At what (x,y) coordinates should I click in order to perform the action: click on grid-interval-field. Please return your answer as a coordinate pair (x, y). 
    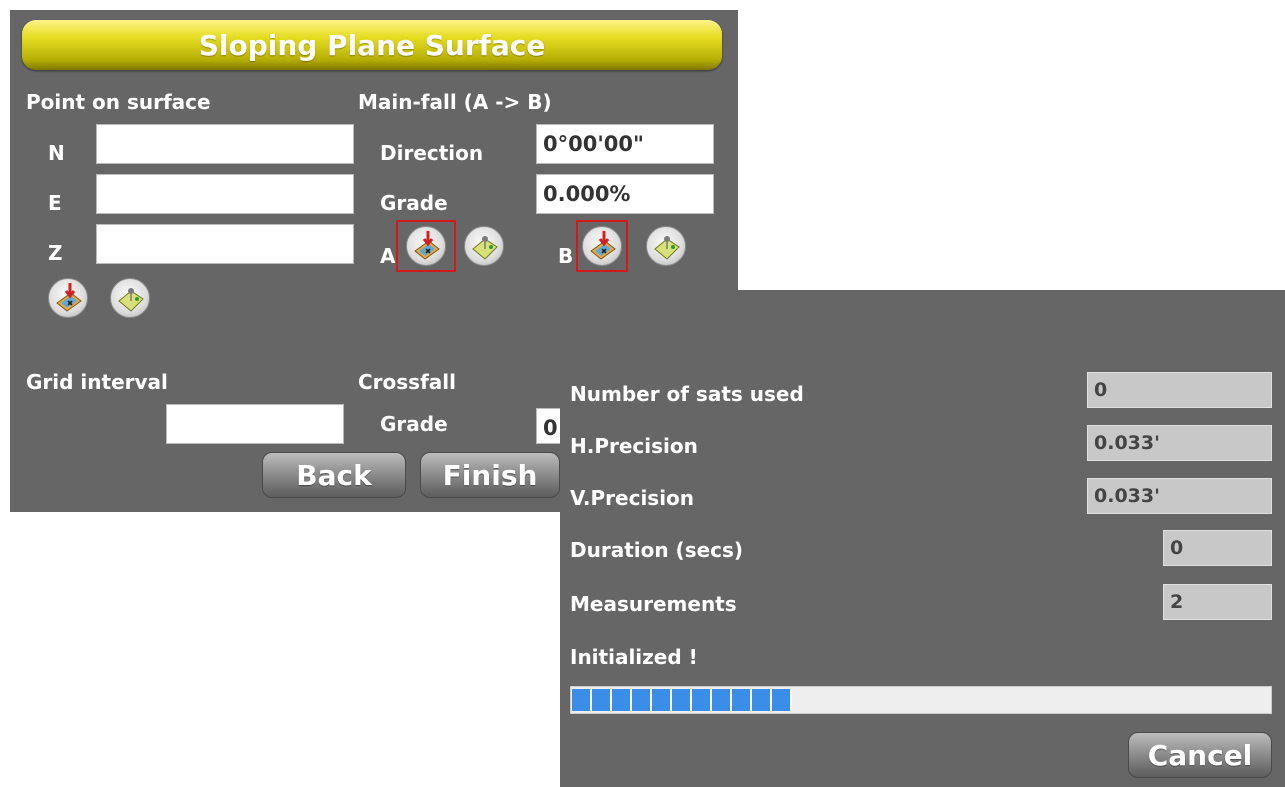
    Looking at the image, I should click on (255, 424).